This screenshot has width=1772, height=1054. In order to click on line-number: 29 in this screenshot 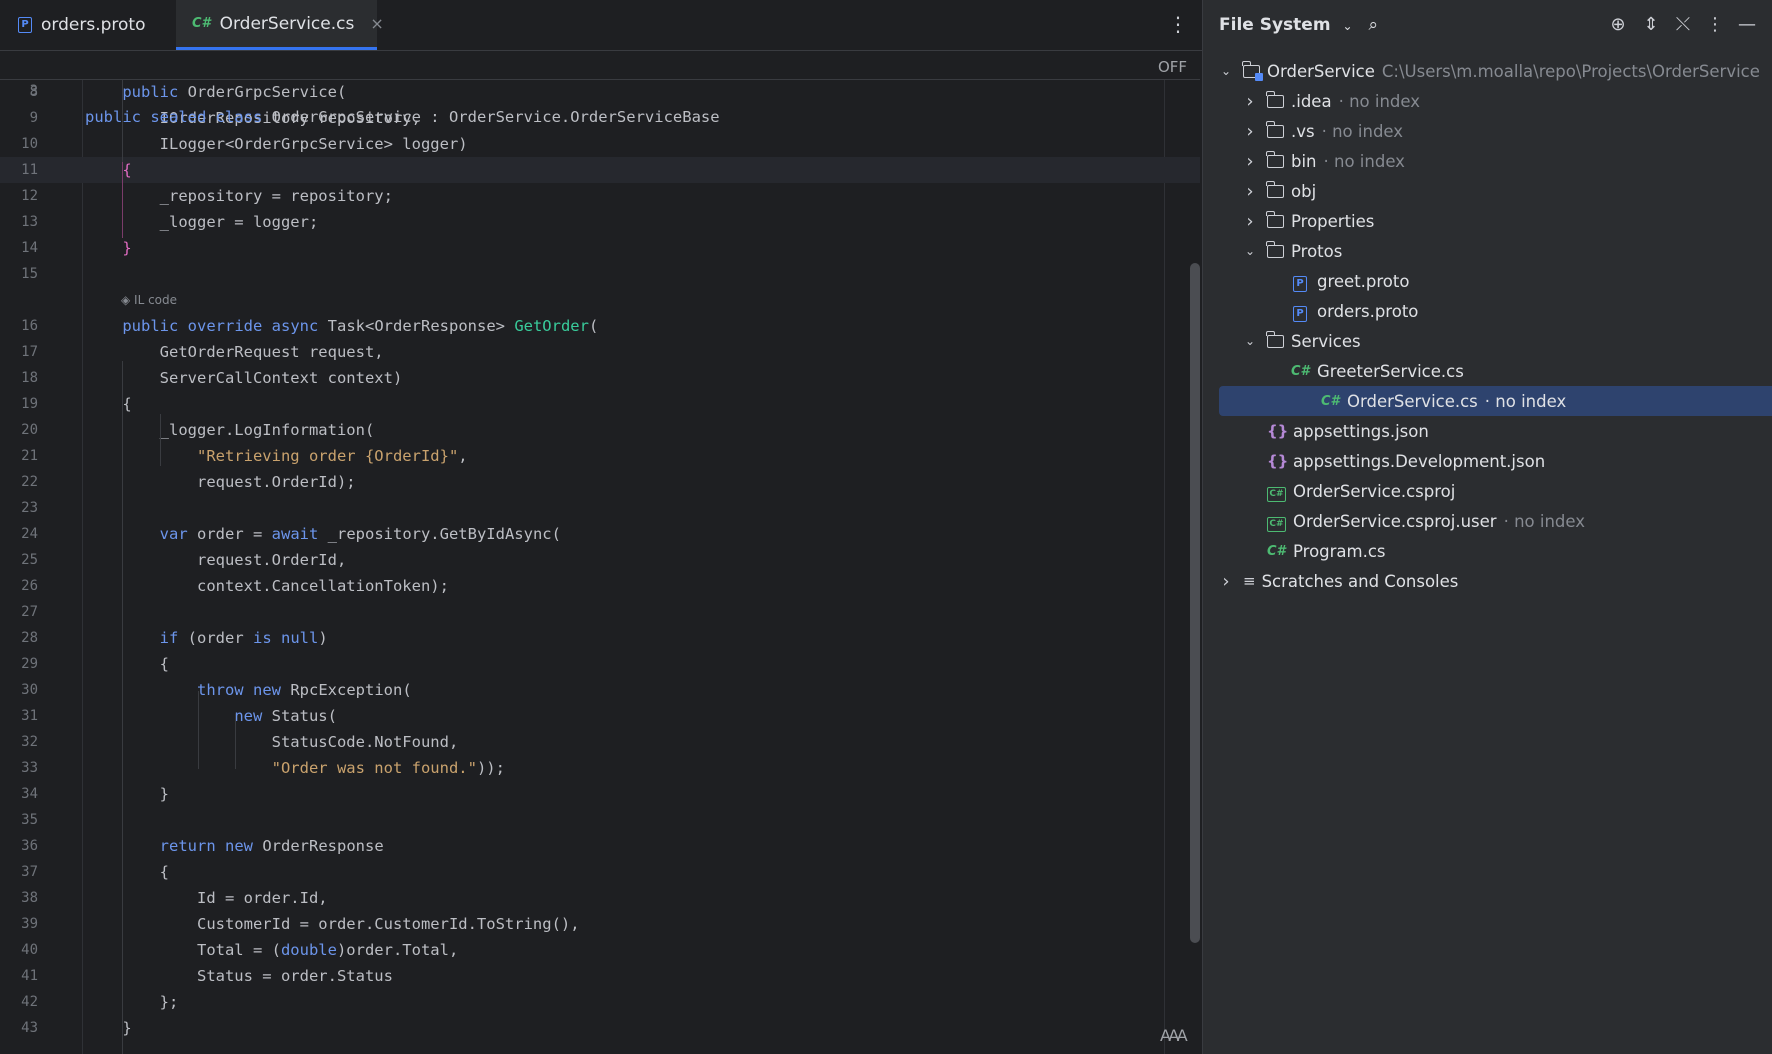, I will do `click(29, 664)`.